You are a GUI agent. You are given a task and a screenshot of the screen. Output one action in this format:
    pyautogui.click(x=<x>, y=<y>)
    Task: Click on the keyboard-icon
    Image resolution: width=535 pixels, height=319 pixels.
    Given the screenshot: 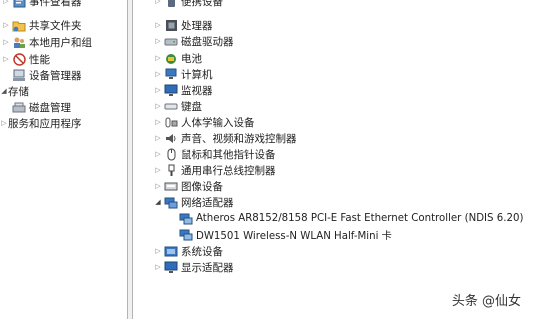 What is the action you would take?
    pyautogui.click(x=171, y=106)
    